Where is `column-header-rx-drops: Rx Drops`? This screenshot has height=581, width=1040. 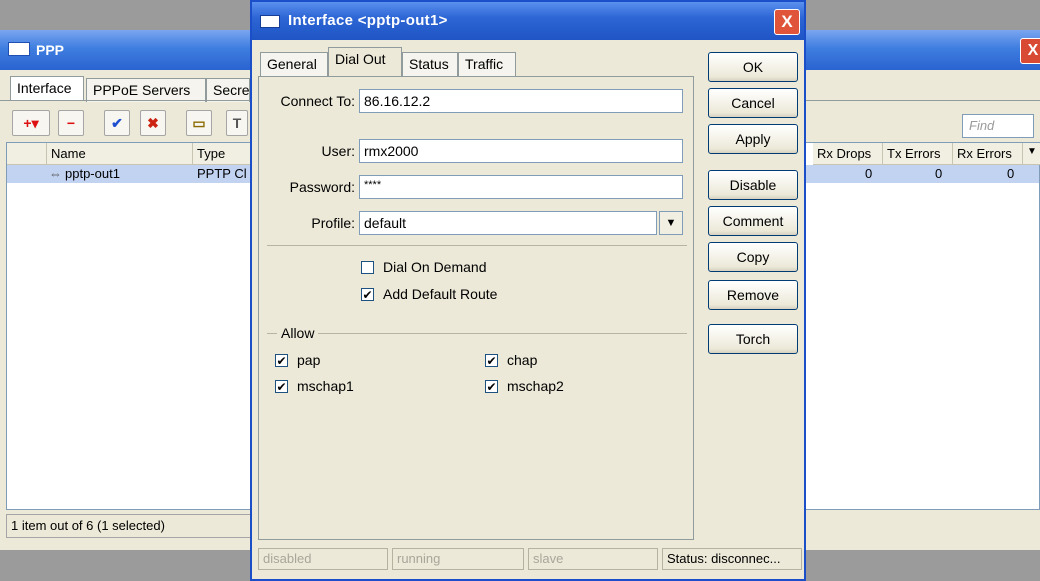
column-header-rx-drops: Rx Drops is located at coordinates (848, 154).